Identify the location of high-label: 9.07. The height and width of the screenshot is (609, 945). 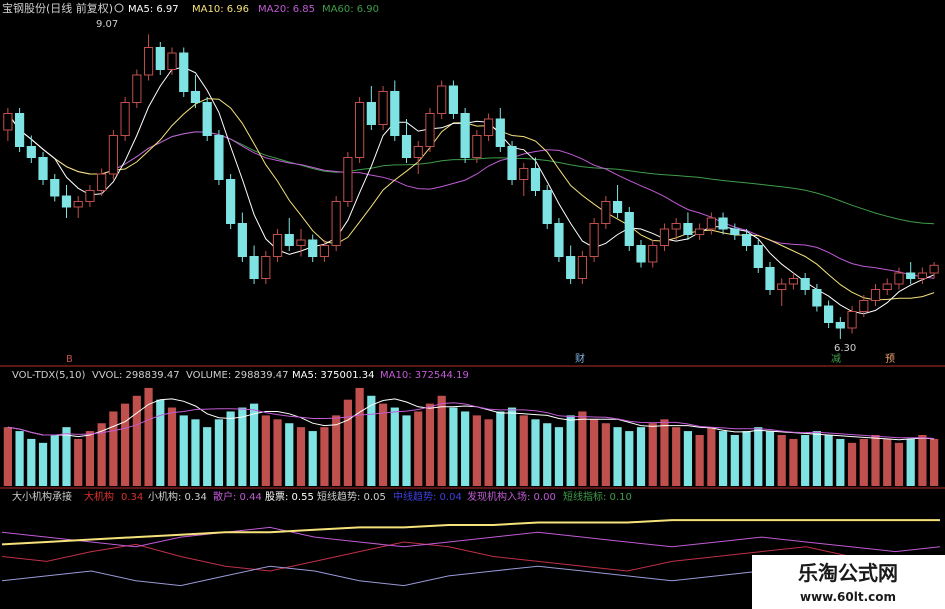
(107, 24).